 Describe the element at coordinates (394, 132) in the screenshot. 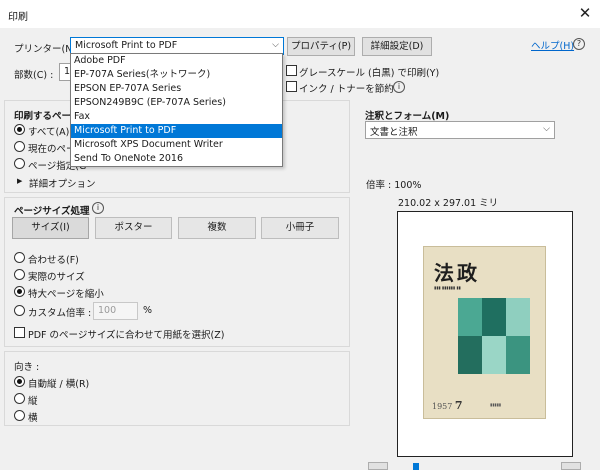

I see `annotations-selected-value: 文書と注釈` at that location.